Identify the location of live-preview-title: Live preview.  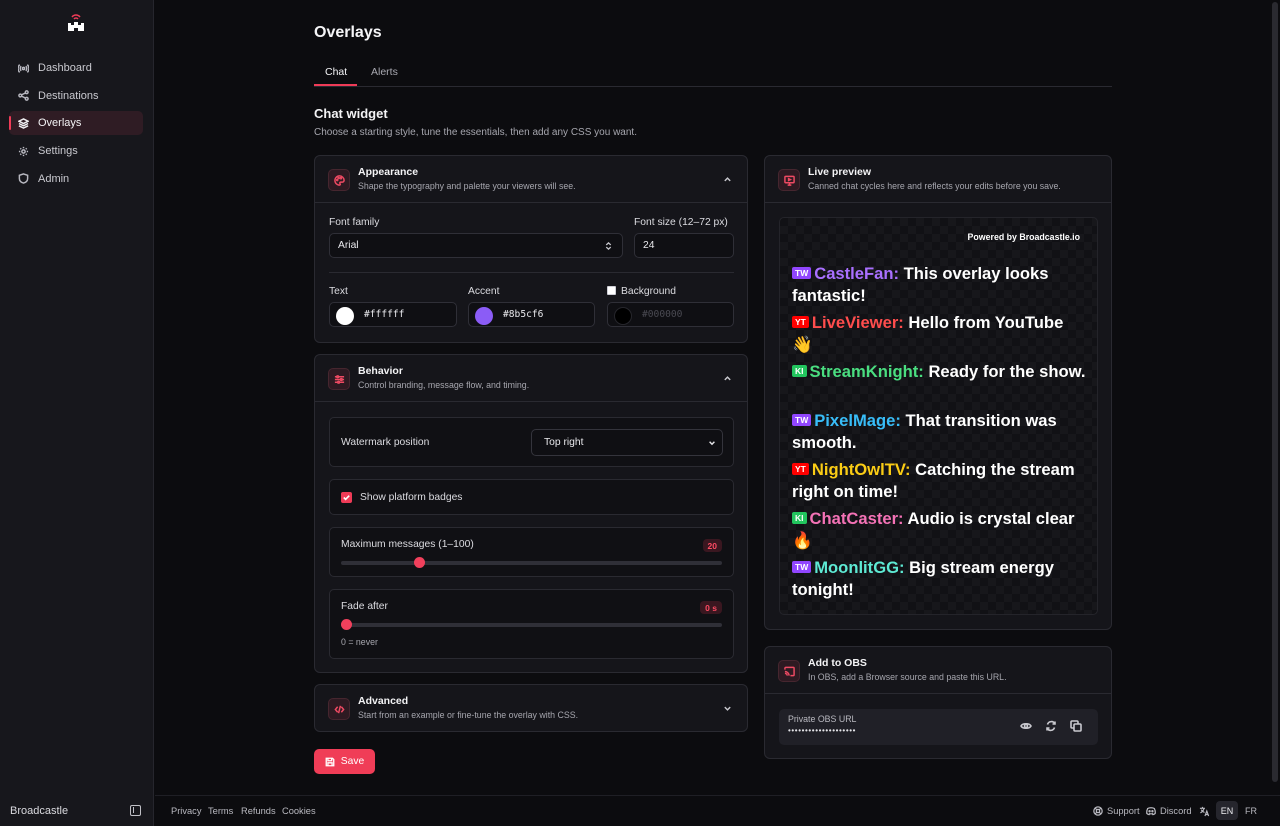
(840, 172).